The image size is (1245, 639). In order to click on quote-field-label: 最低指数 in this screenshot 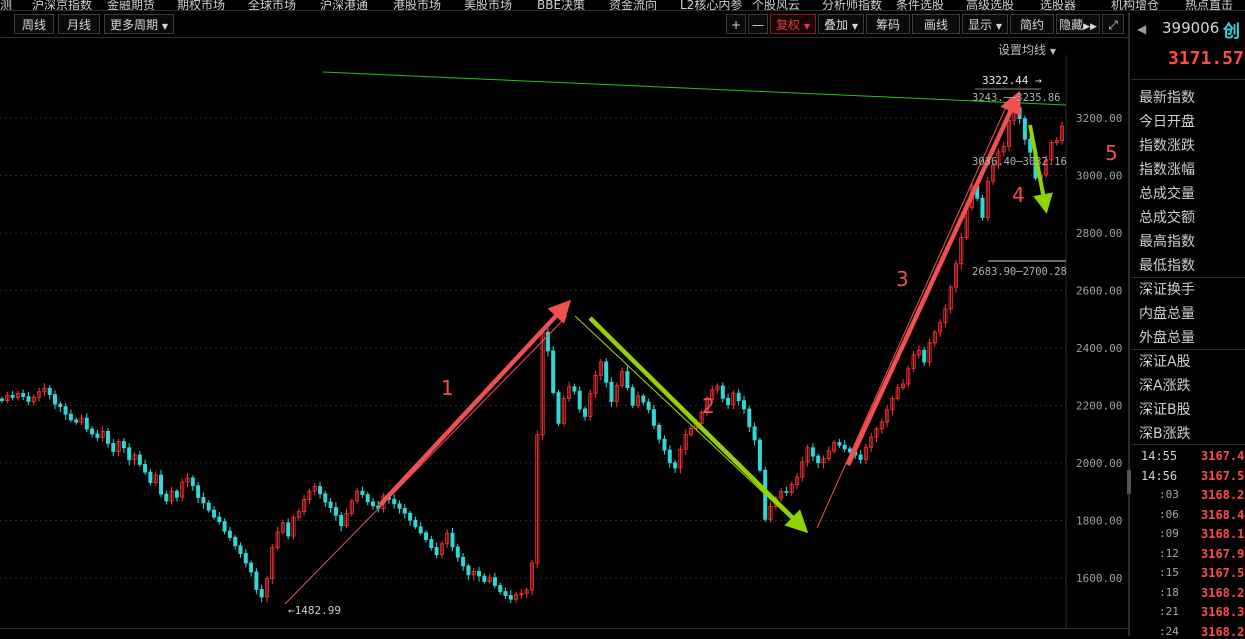, I will do `click(1167, 266)`.